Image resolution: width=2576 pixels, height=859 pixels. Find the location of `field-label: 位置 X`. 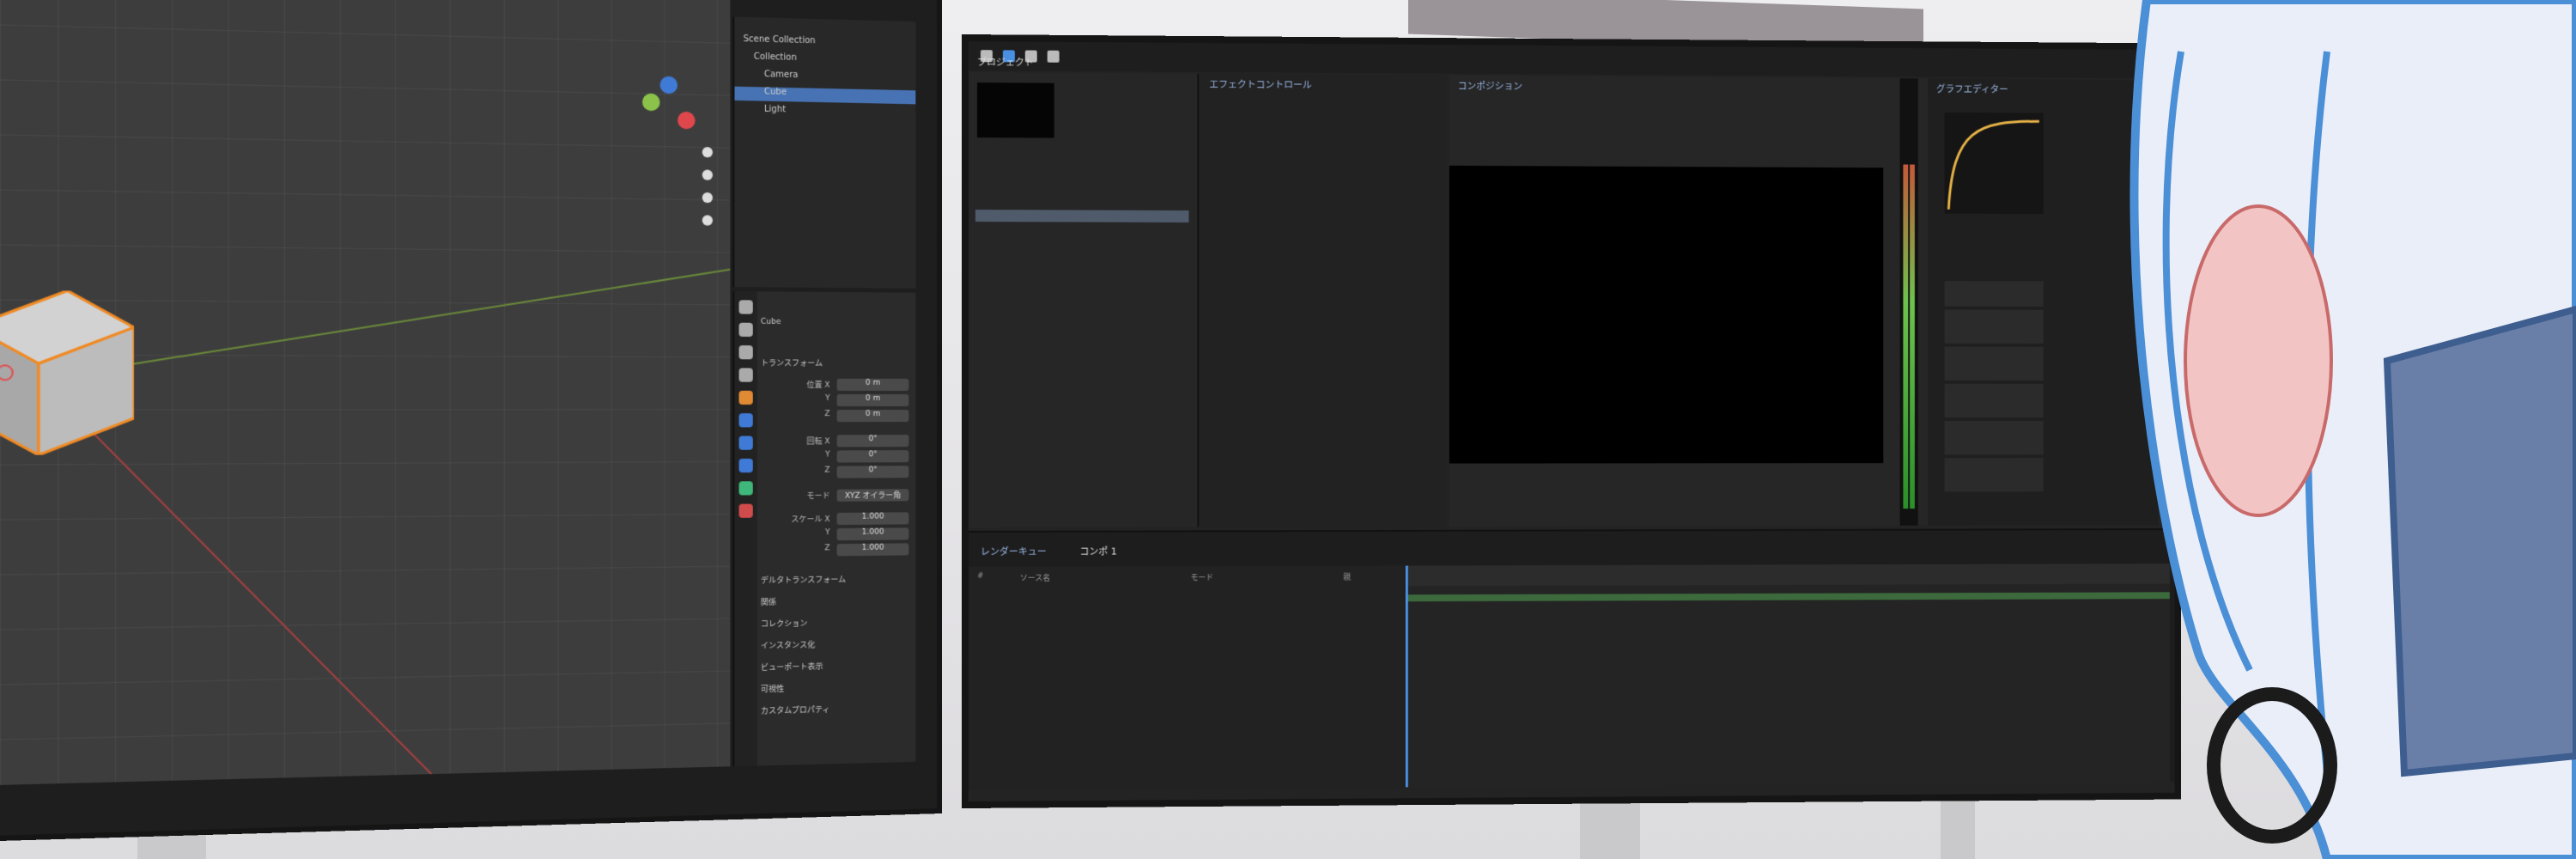

field-label: 位置 X is located at coordinates (795, 384).